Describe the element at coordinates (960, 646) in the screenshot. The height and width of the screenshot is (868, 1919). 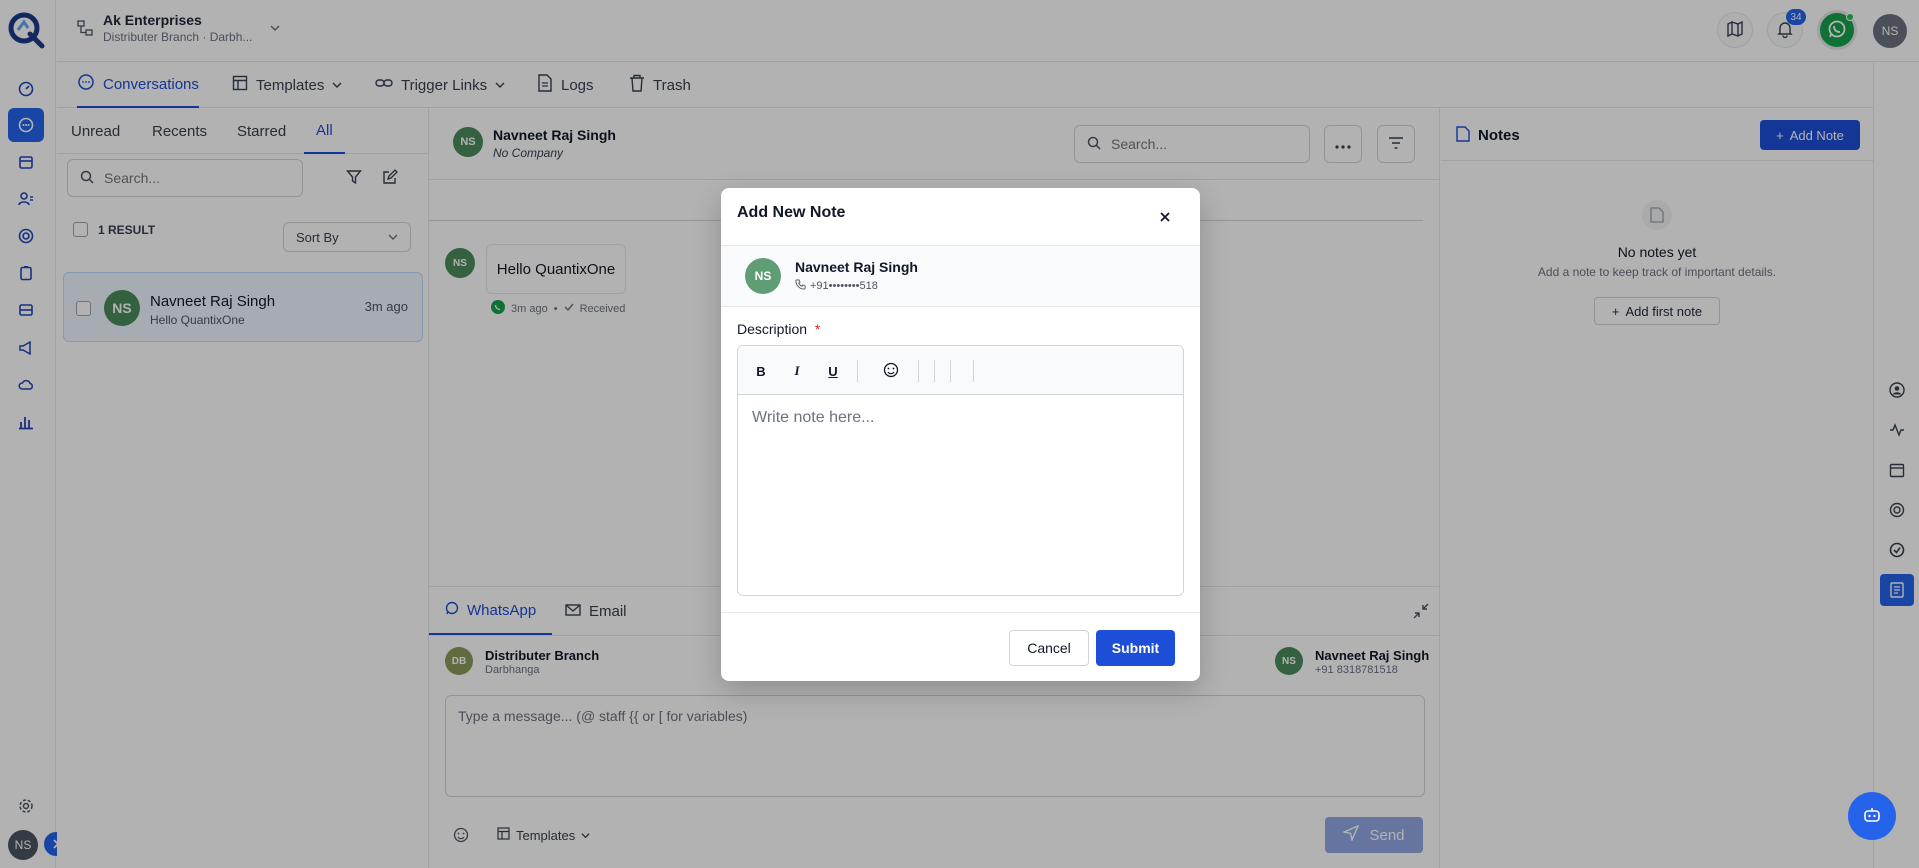
I see `modal-footer: Cancel Submit` at that location.